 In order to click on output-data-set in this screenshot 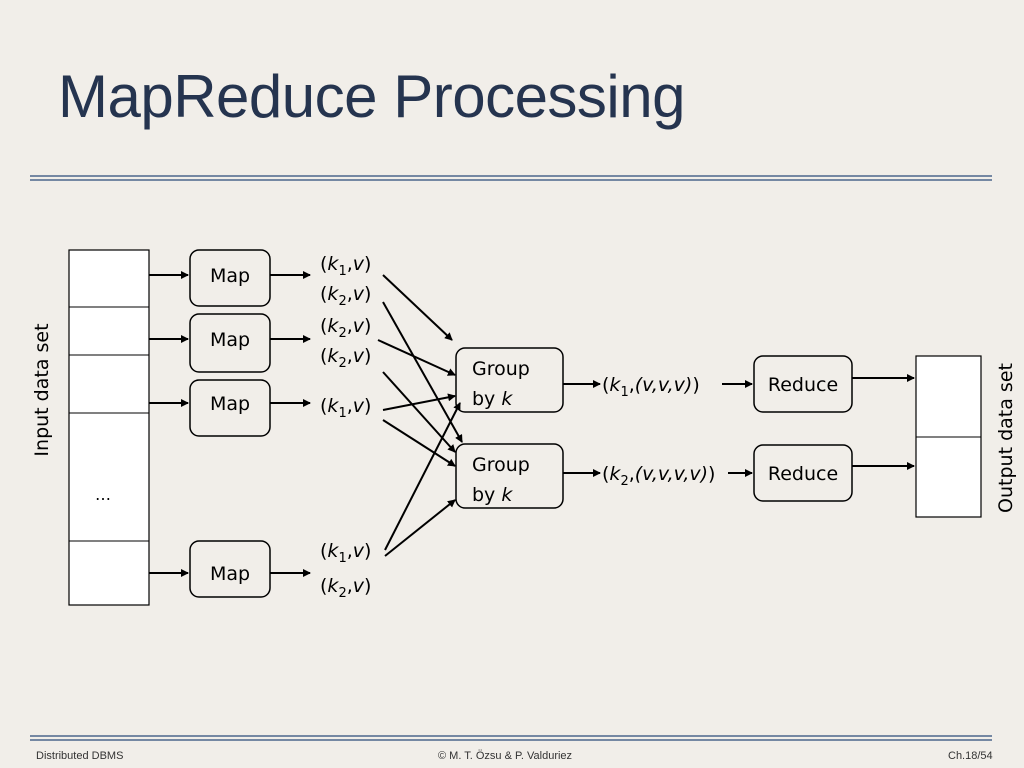, I will do `click(948, 436)`.